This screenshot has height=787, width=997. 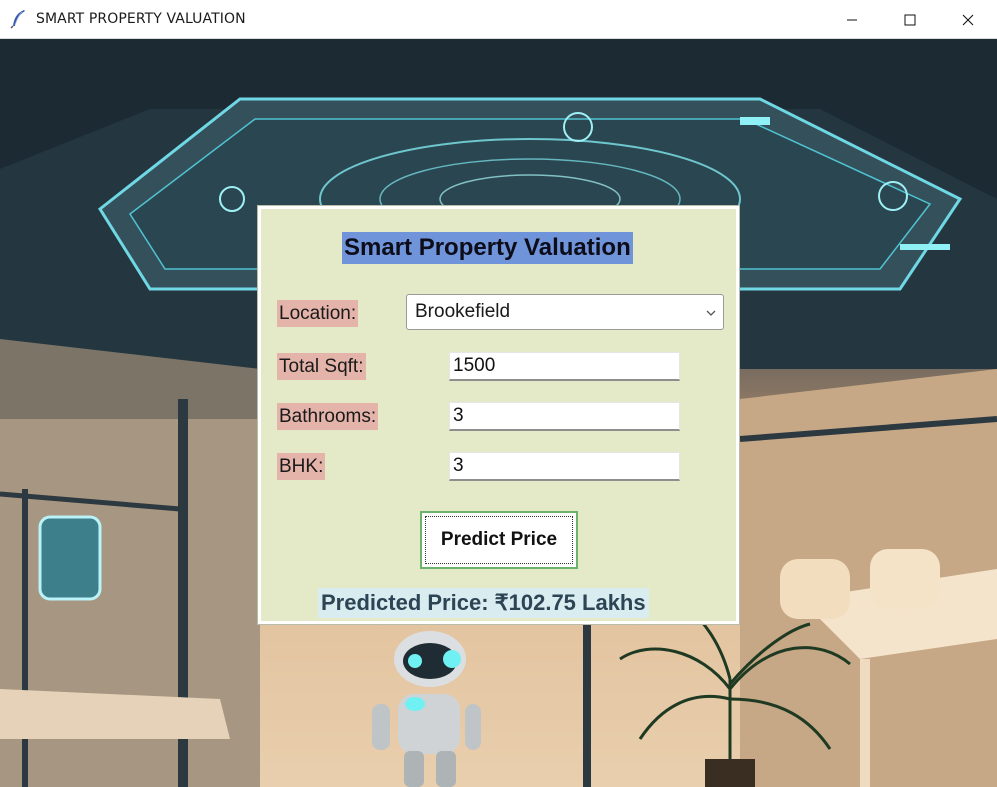 I want to click on feather-icon, so click(x=17, y=19).